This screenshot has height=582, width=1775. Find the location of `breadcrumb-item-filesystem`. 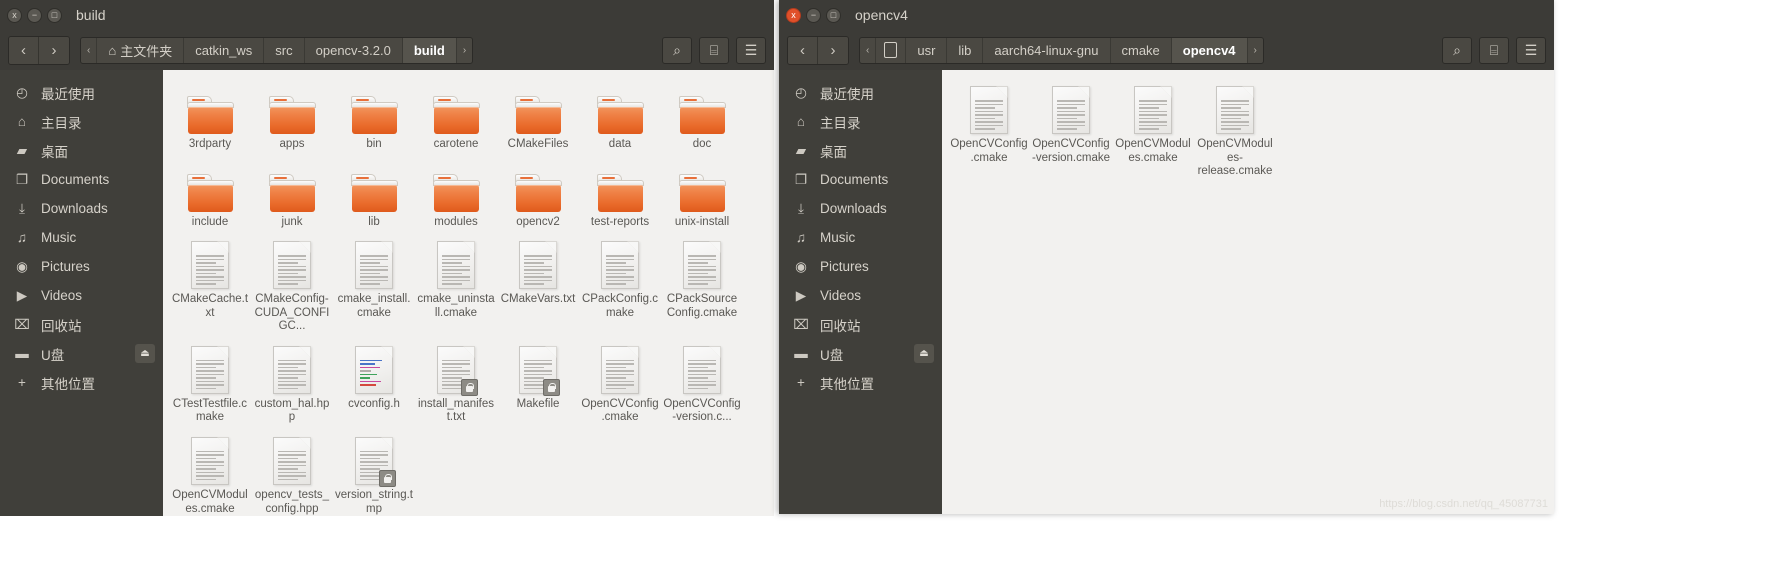

breadcrumb-item-filesystem is located at coordinates (891, 50).